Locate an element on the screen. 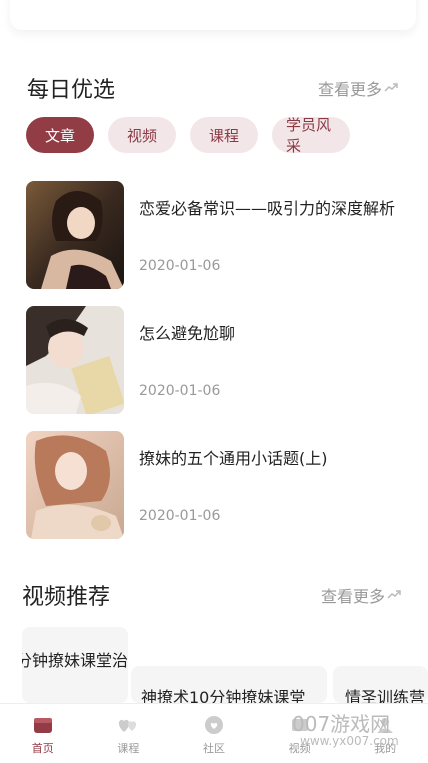  watermark-logo: 007游戏网 is located at coordinates (341, 724).